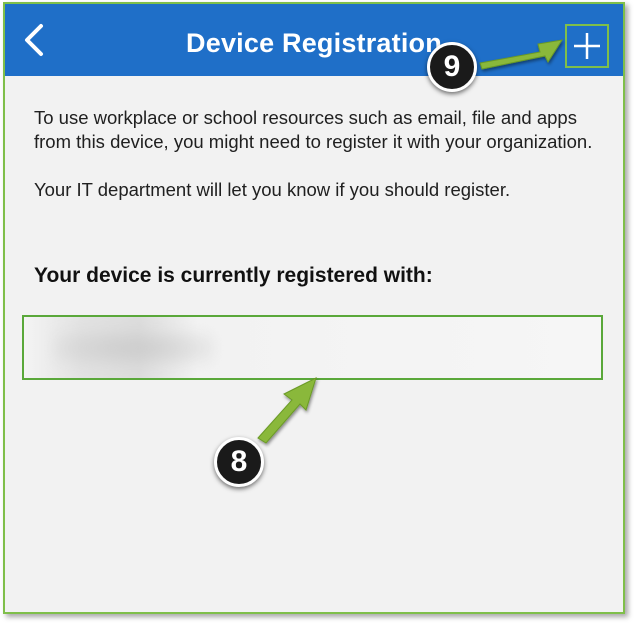  What do you see at coordinates (312, 347) in the screenshot?
I see `registered-account-field` at bounding box center [312, 347].